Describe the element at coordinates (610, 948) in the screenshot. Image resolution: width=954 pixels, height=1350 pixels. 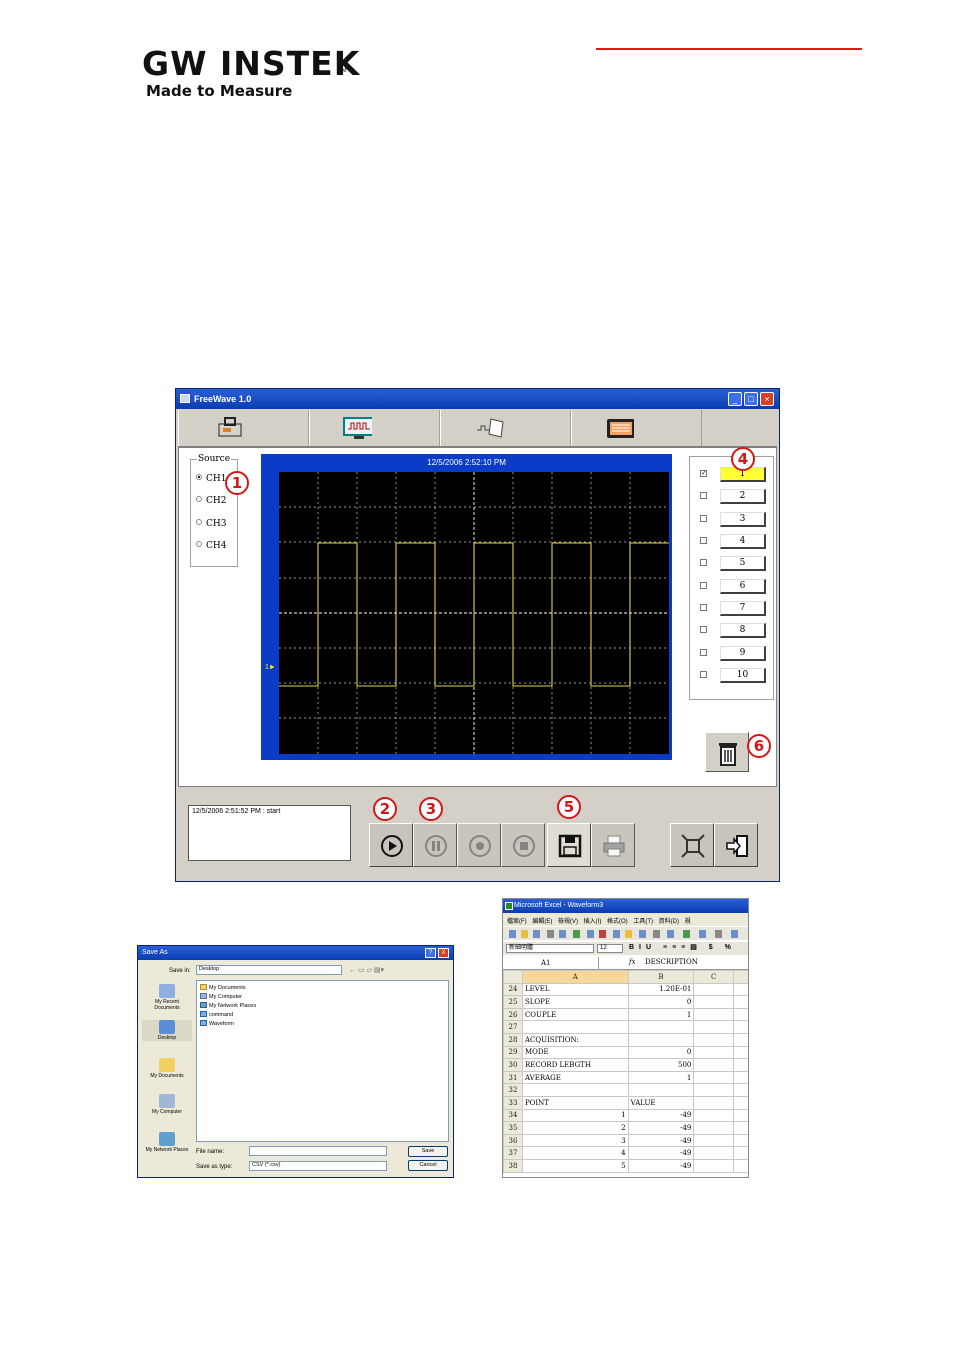
I see `font-size-box: 12` at that location.